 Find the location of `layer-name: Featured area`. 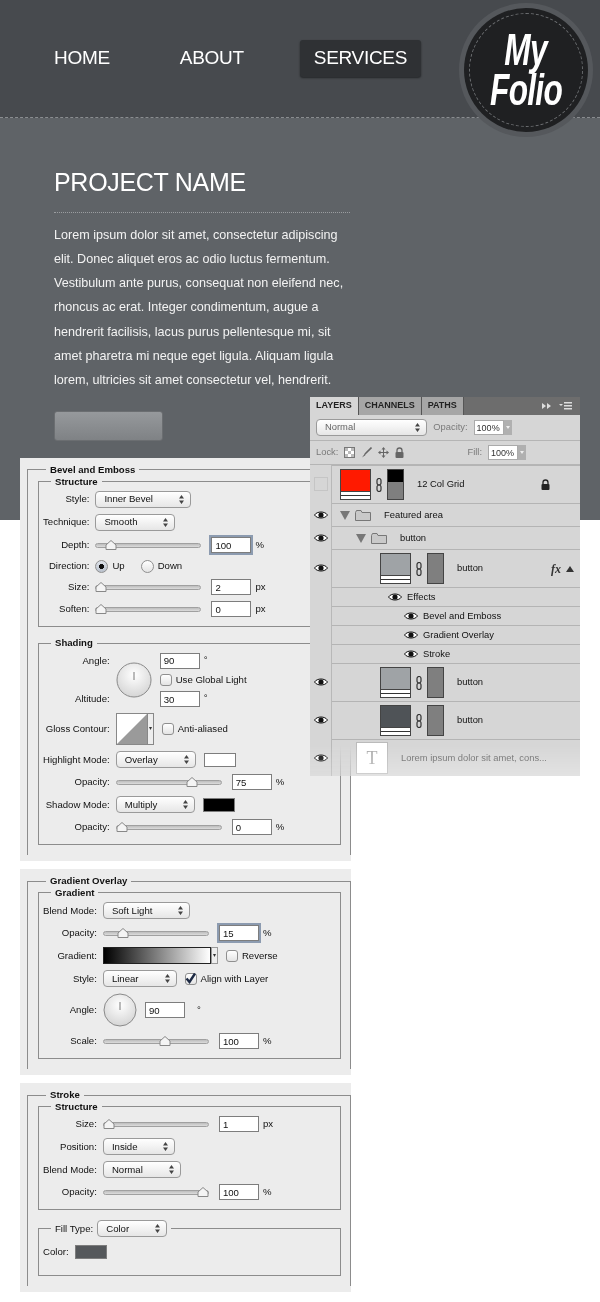

layer-name: Featured area is located at coordinates (413, 515).